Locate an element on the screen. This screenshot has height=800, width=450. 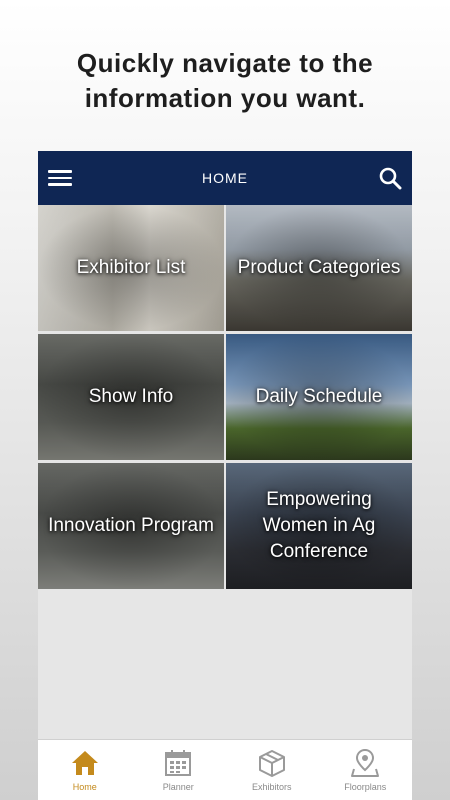
tab-planner: Planner is located at coordinates (179, 770).